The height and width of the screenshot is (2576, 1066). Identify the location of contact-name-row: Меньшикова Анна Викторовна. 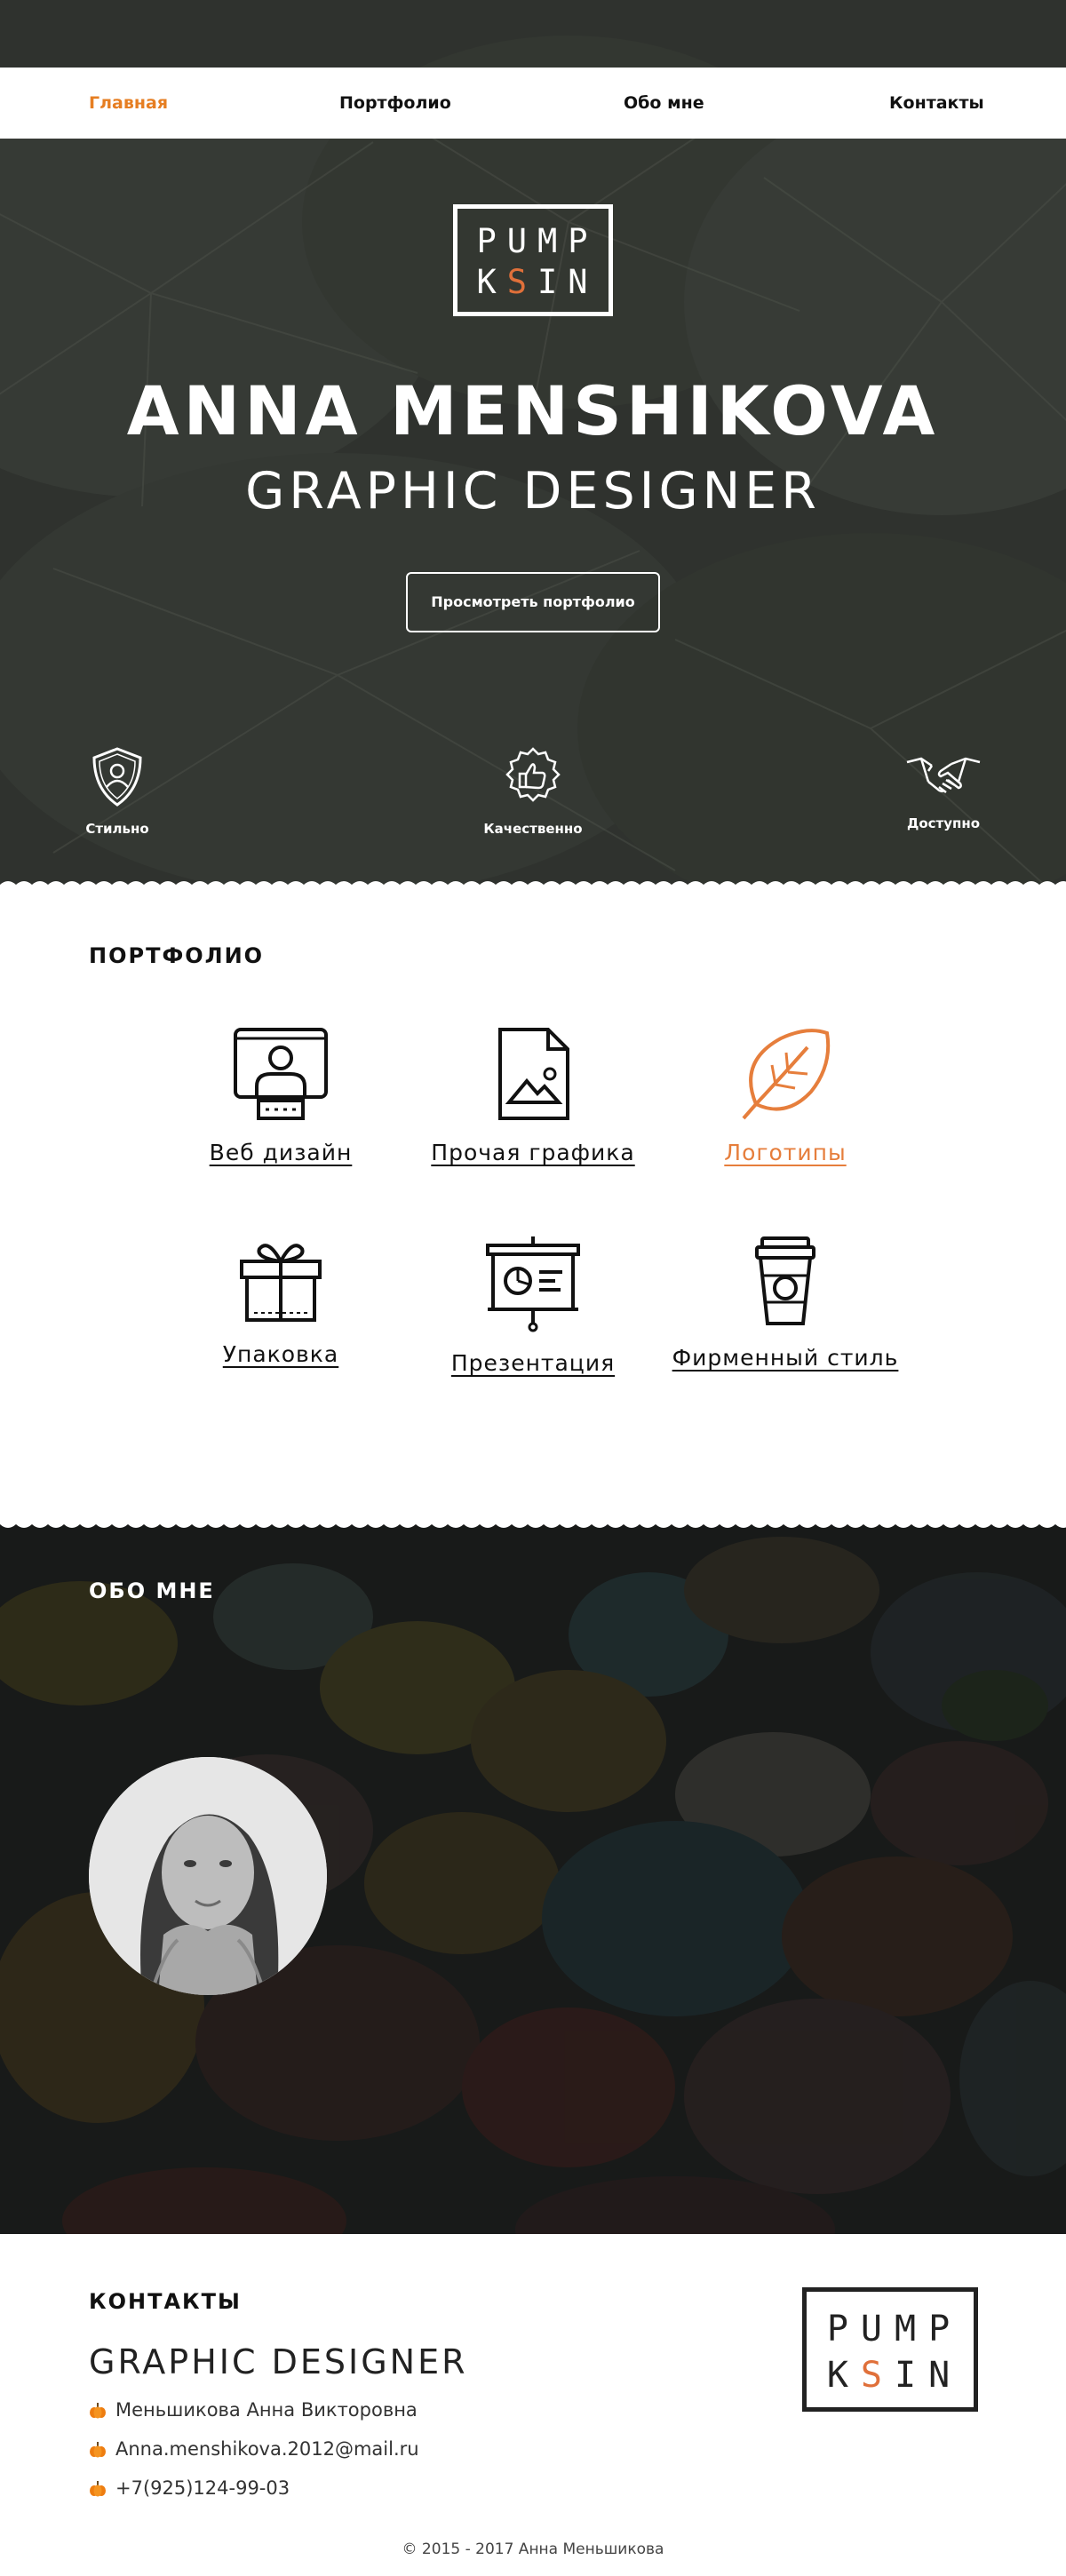
(253, 2410).